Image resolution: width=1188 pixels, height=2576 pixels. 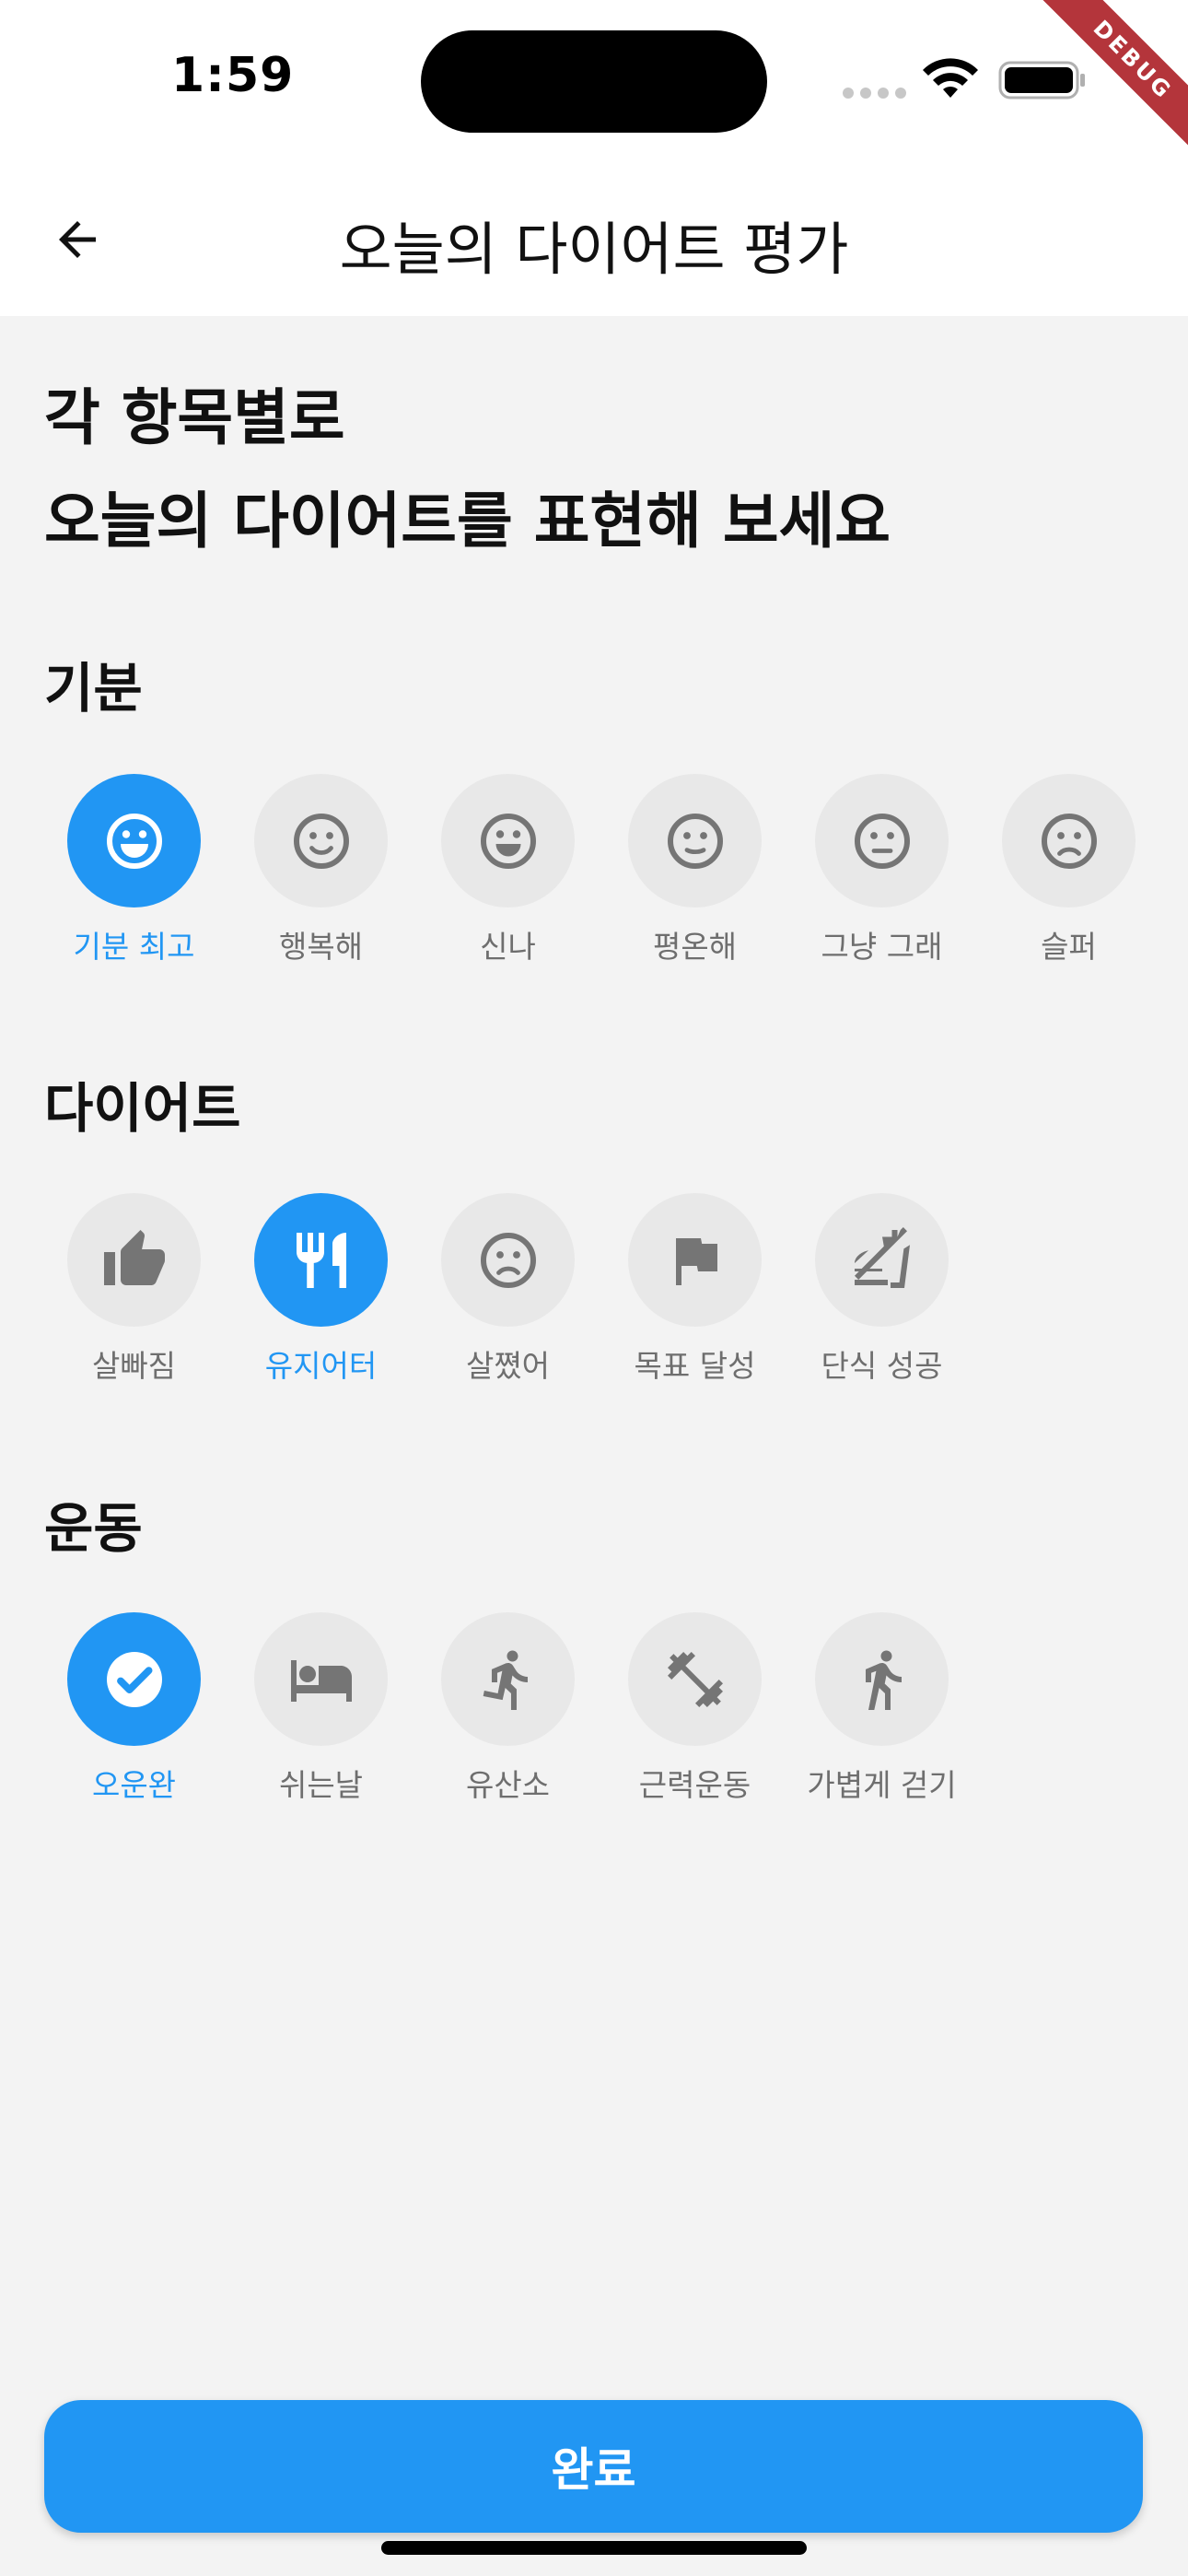 What do you see at coordinates (143, 1108) in the screenshot?
I see `section-title-diet: 다이어트` at bounding box center [143, 1108].